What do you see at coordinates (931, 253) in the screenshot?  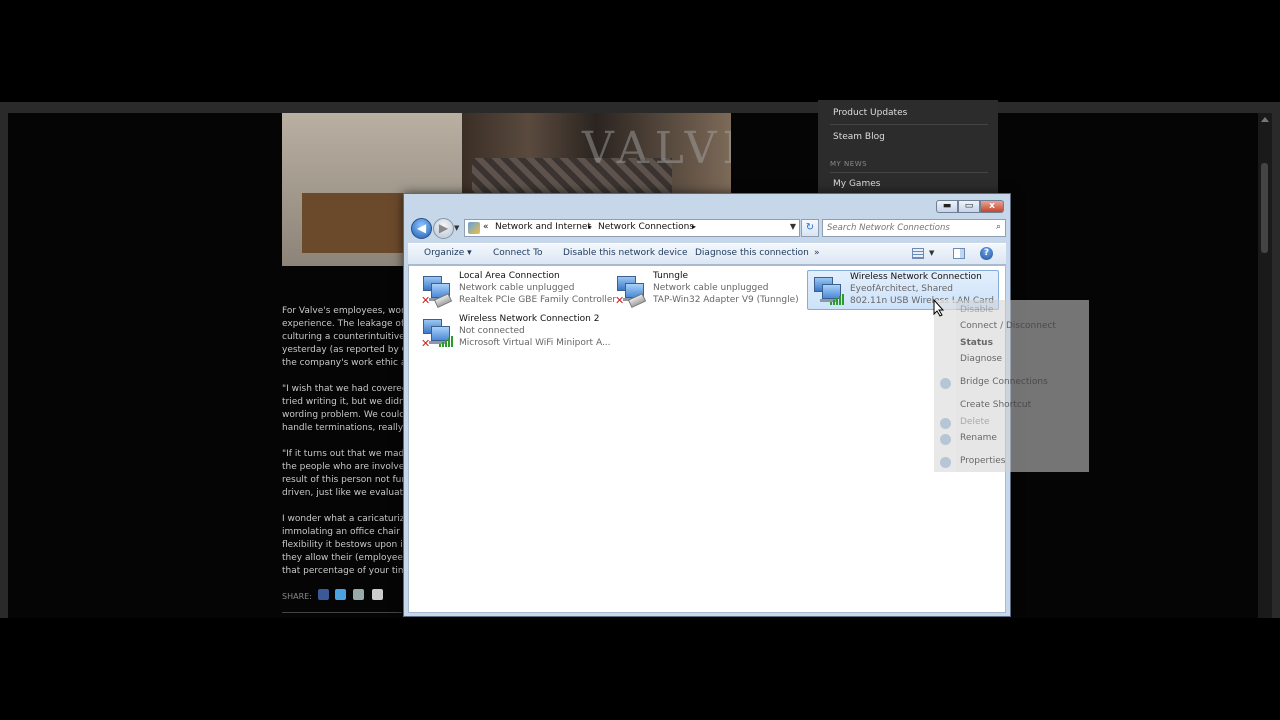 I see `view-dropdown-icon: ▼` at bounding box center [931, 253].